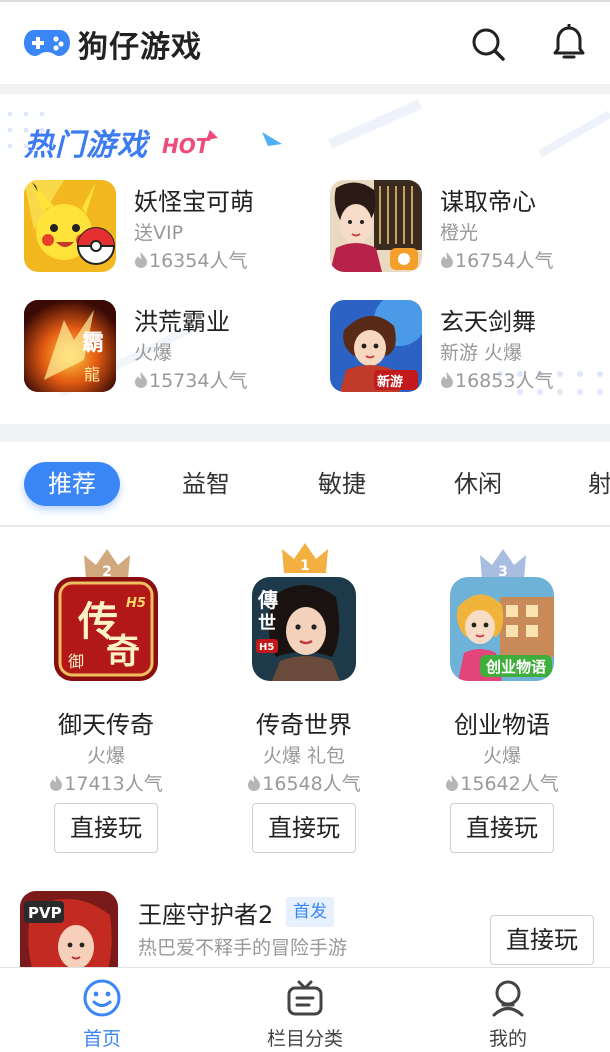 Image resolution: width=610 pixels, height=1052 pixels. Describe the element at coordinates (102, 998) in the screenshot. I see `smile-icon` at that location.